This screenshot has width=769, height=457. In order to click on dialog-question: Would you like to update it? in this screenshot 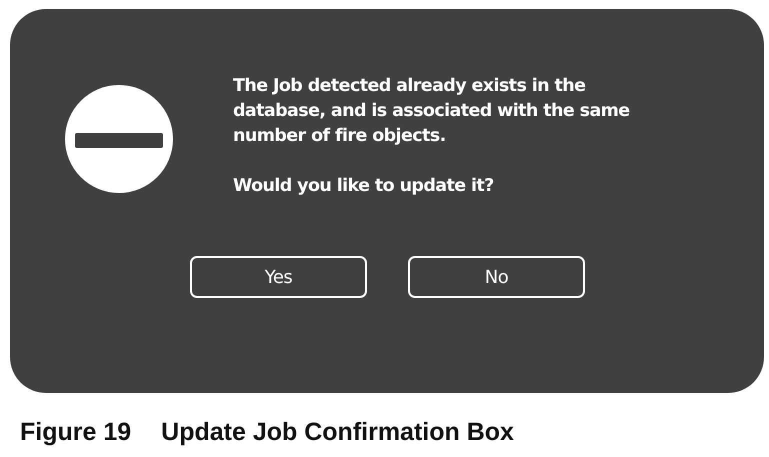, I will do `click(364, 186)`.